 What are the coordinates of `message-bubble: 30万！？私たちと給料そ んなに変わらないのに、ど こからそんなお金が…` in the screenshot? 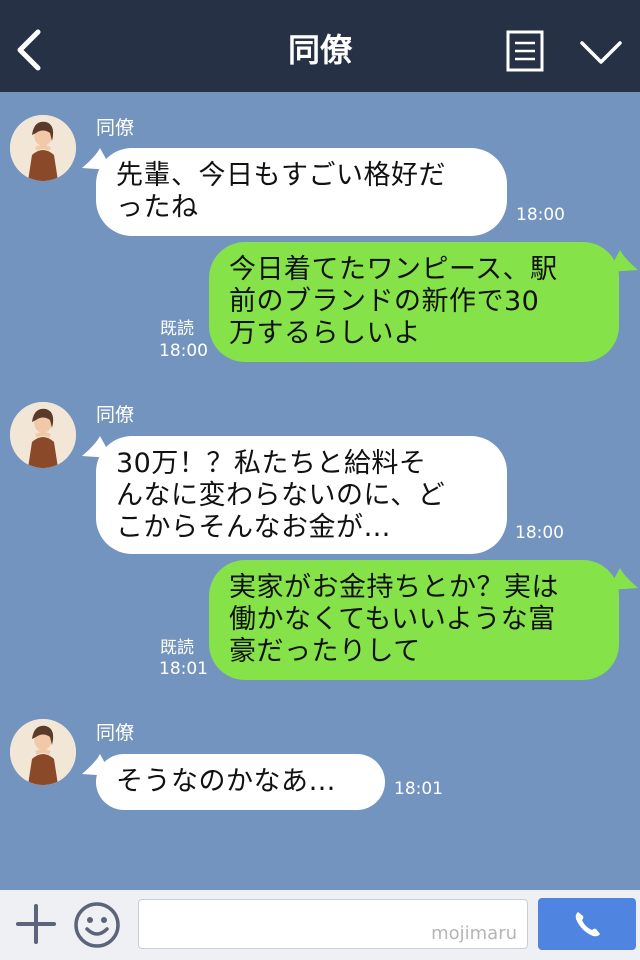 It's located at (301, 495).